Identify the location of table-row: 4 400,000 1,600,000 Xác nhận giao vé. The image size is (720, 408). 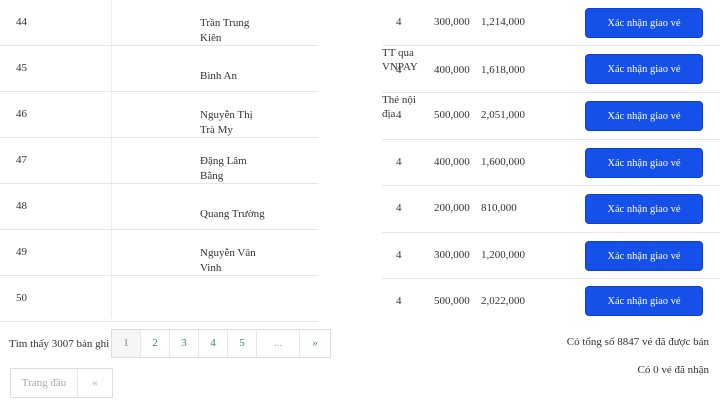
(551, 163).